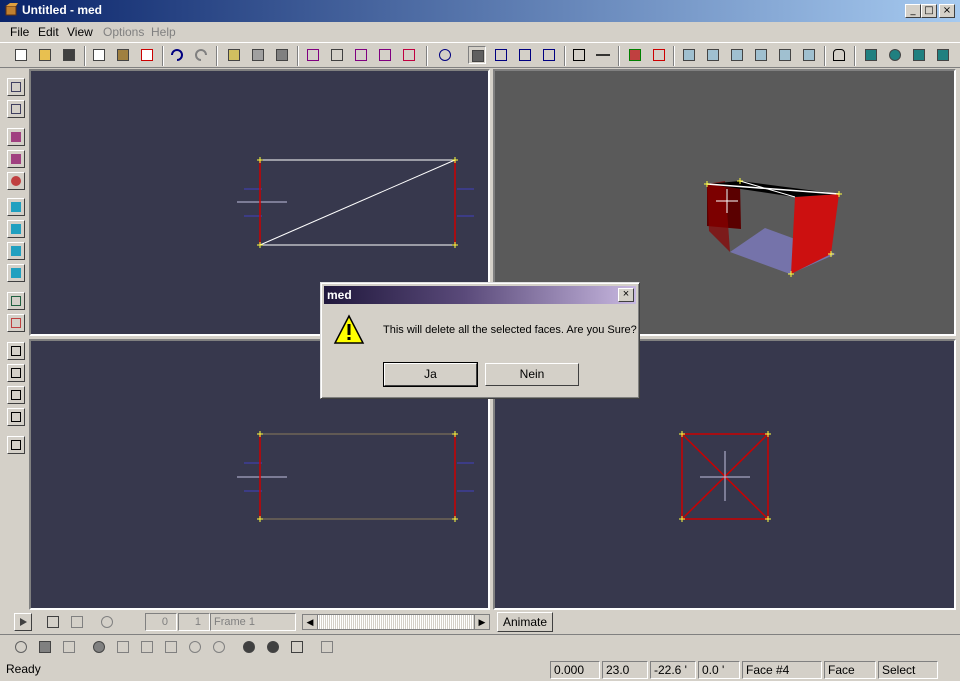 The image size is (960, 681). Describe the element at coordinates (850, 670) in the screenshot. I see `status-mode: Face` at that location.